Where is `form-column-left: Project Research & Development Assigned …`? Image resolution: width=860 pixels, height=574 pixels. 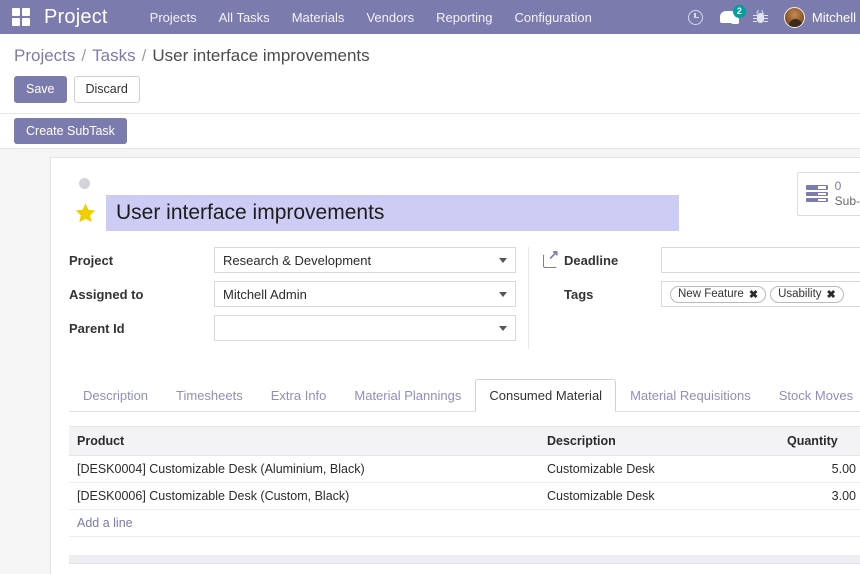
form-column-left: Project Research & Development Assigned … is located at coordinates (299, 298).